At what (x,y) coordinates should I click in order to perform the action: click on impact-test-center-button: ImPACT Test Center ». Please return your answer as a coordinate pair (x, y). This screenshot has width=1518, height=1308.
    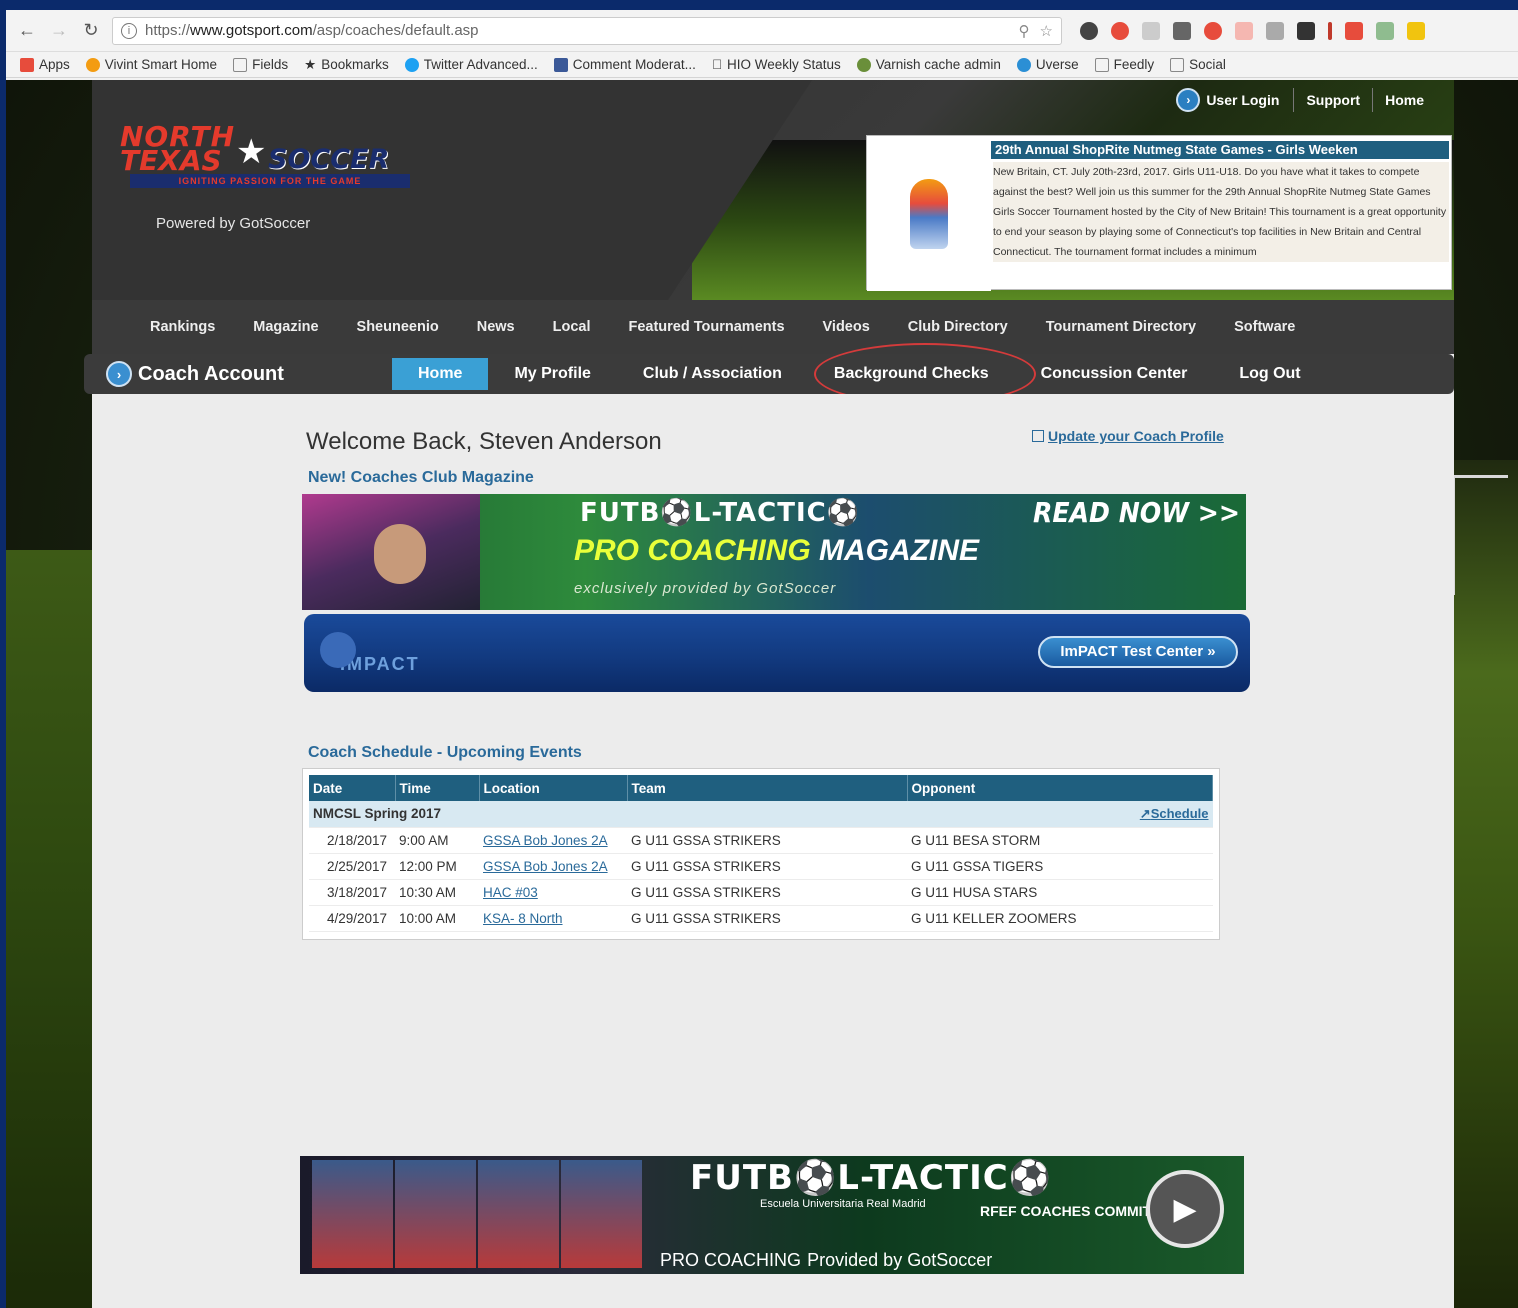
    Looking at the image, I should click on (1138, 652).